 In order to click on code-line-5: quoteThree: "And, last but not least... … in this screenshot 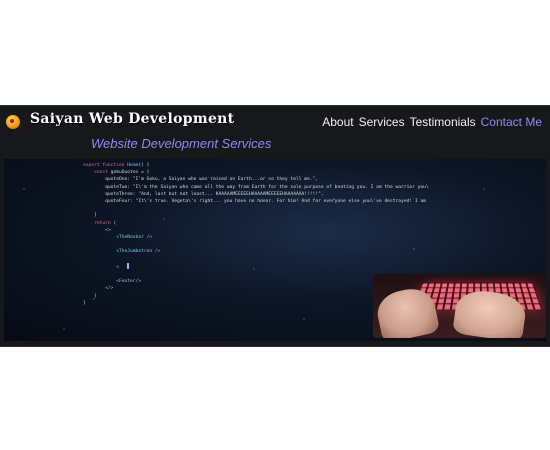, I will do `click(203, 194)`.